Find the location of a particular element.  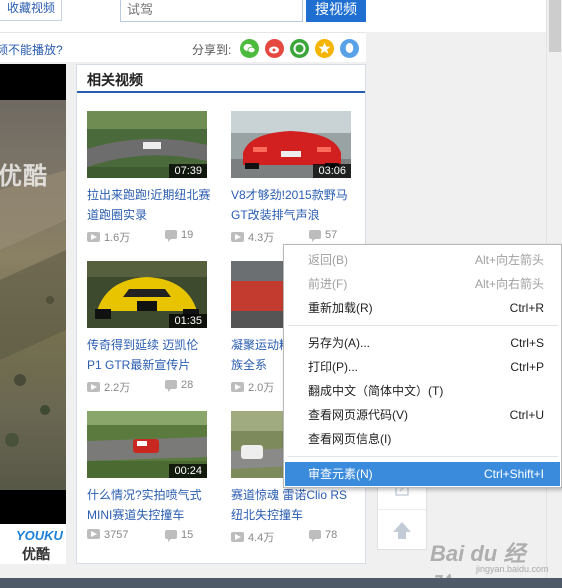

title-underline is located at coordinates (221, 92).